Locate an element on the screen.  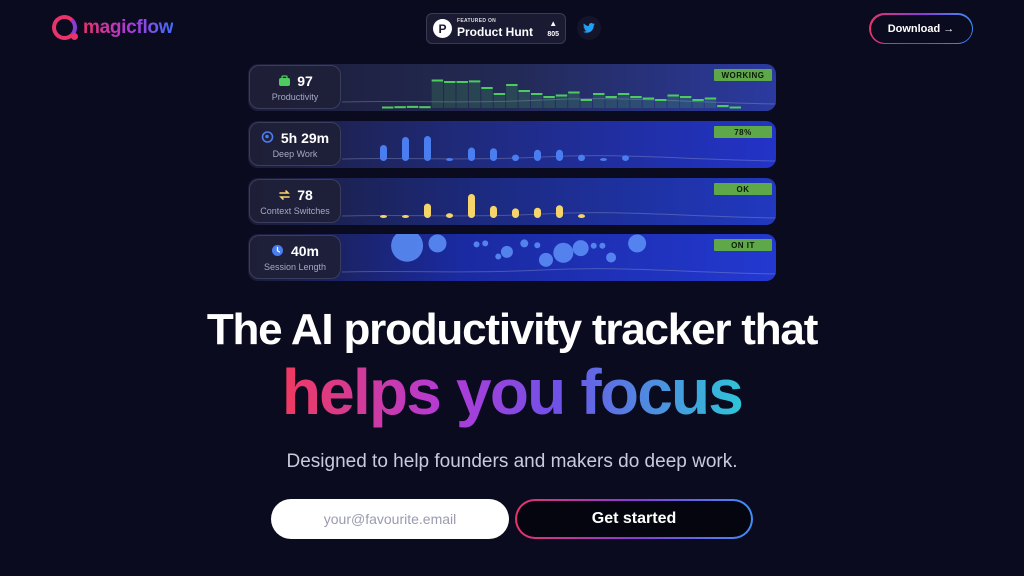
metric-value: 78 is located at coordinates (305, 194).